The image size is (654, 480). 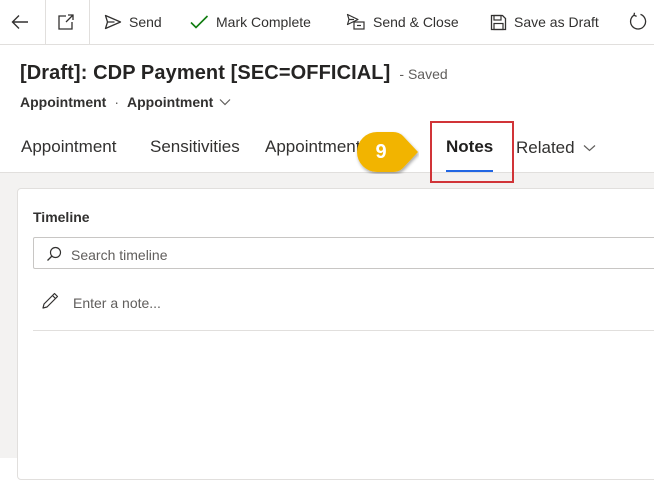 I want to click on save-as-draft-button: Save as Draft, so click(x=544, y=22).